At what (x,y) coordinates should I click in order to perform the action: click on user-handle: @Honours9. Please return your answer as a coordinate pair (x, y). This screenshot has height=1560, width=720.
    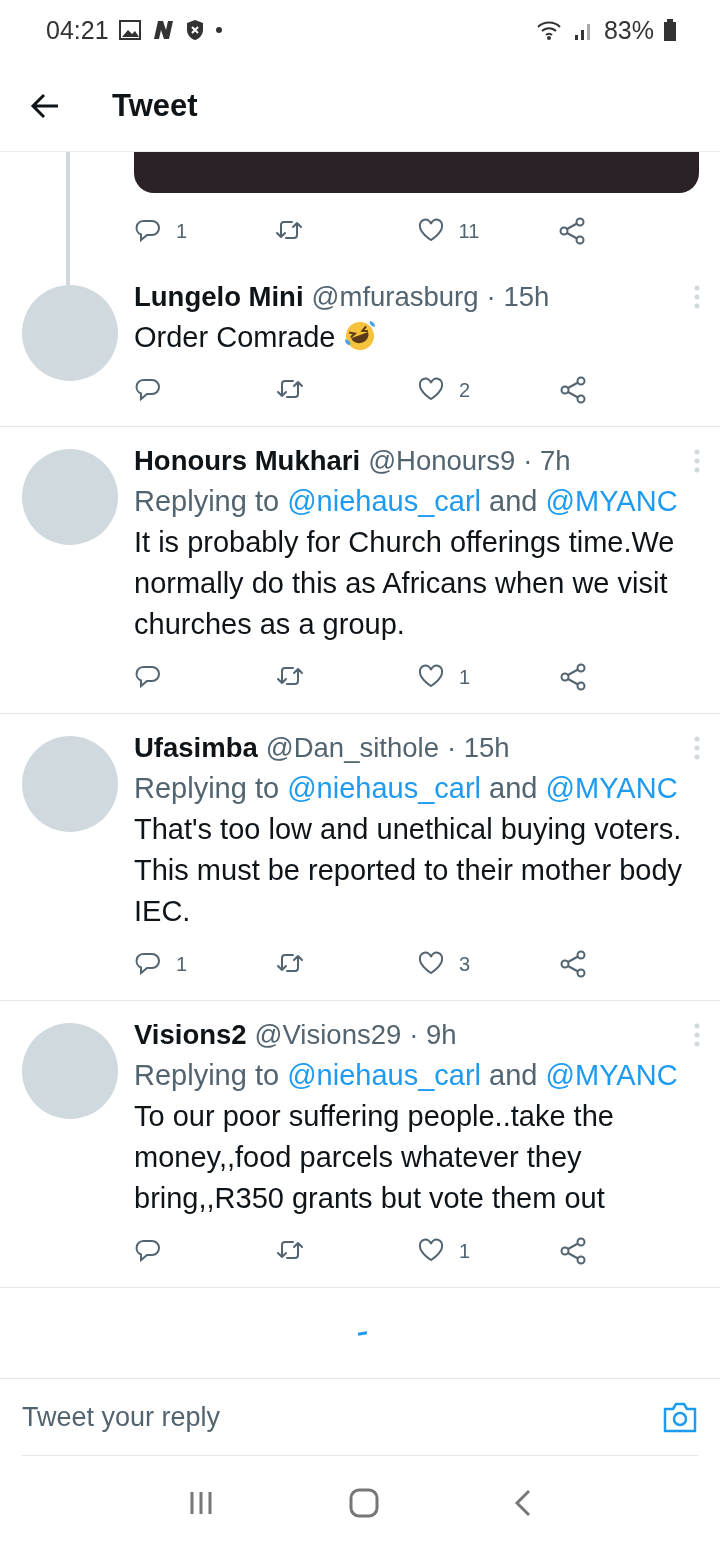
    Looking at the image, I should click on (442, 461).